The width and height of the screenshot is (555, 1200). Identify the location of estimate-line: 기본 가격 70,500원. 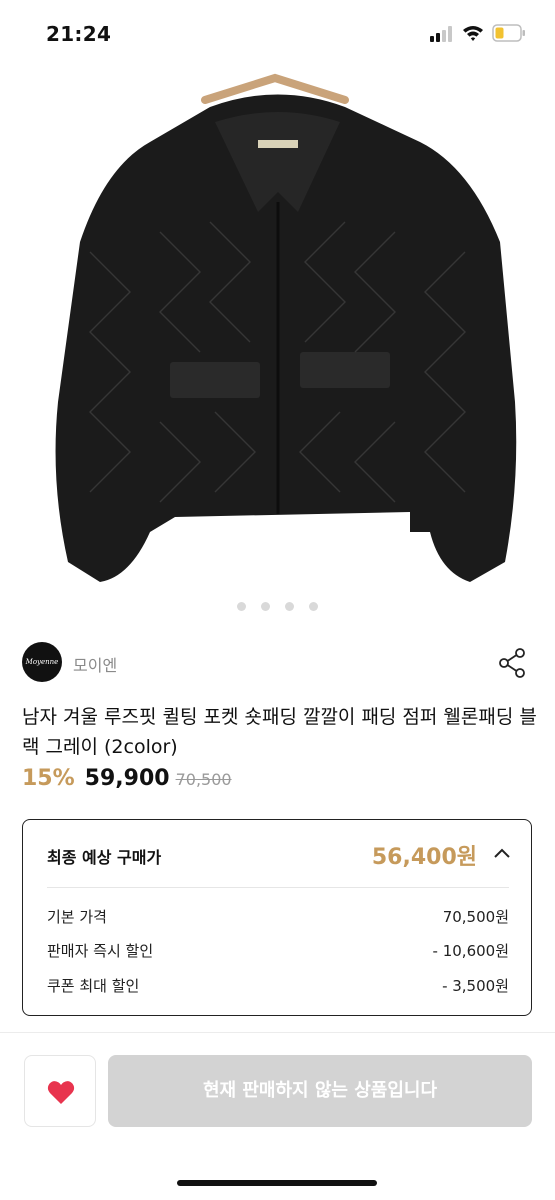
(278, 917).